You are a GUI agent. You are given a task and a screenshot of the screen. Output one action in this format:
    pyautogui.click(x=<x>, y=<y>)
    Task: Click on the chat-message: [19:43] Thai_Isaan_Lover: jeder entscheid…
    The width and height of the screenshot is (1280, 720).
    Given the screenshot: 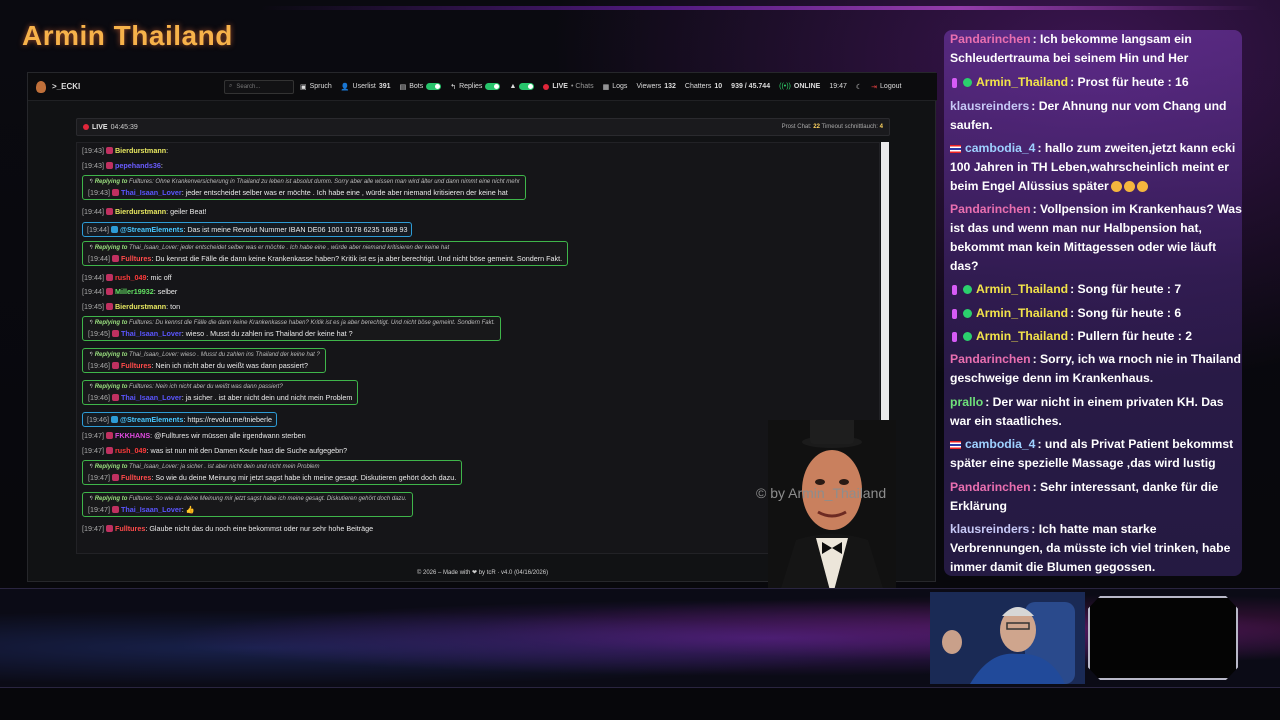 What is the action you would take?
    pyautogui.click(x=304, y=192)
    